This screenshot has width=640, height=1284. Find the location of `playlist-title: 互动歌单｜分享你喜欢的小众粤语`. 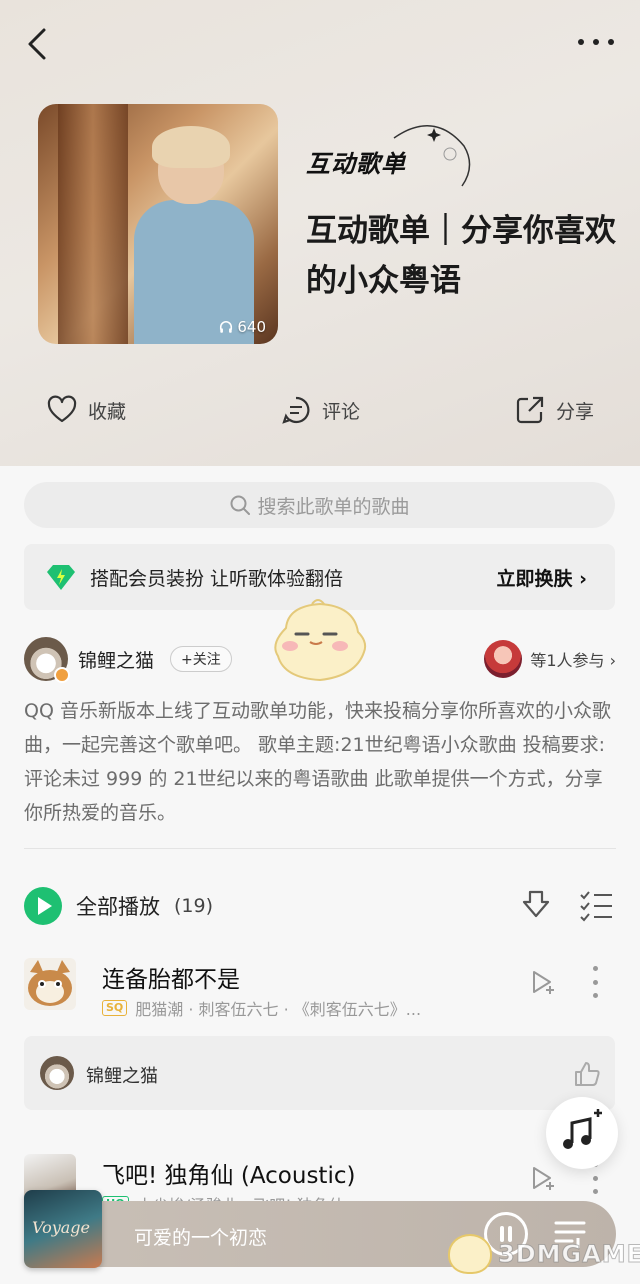

playlist-title: 互动歌单｜分享你喜欢的小众粤语 is located at coordinates (461, 256).